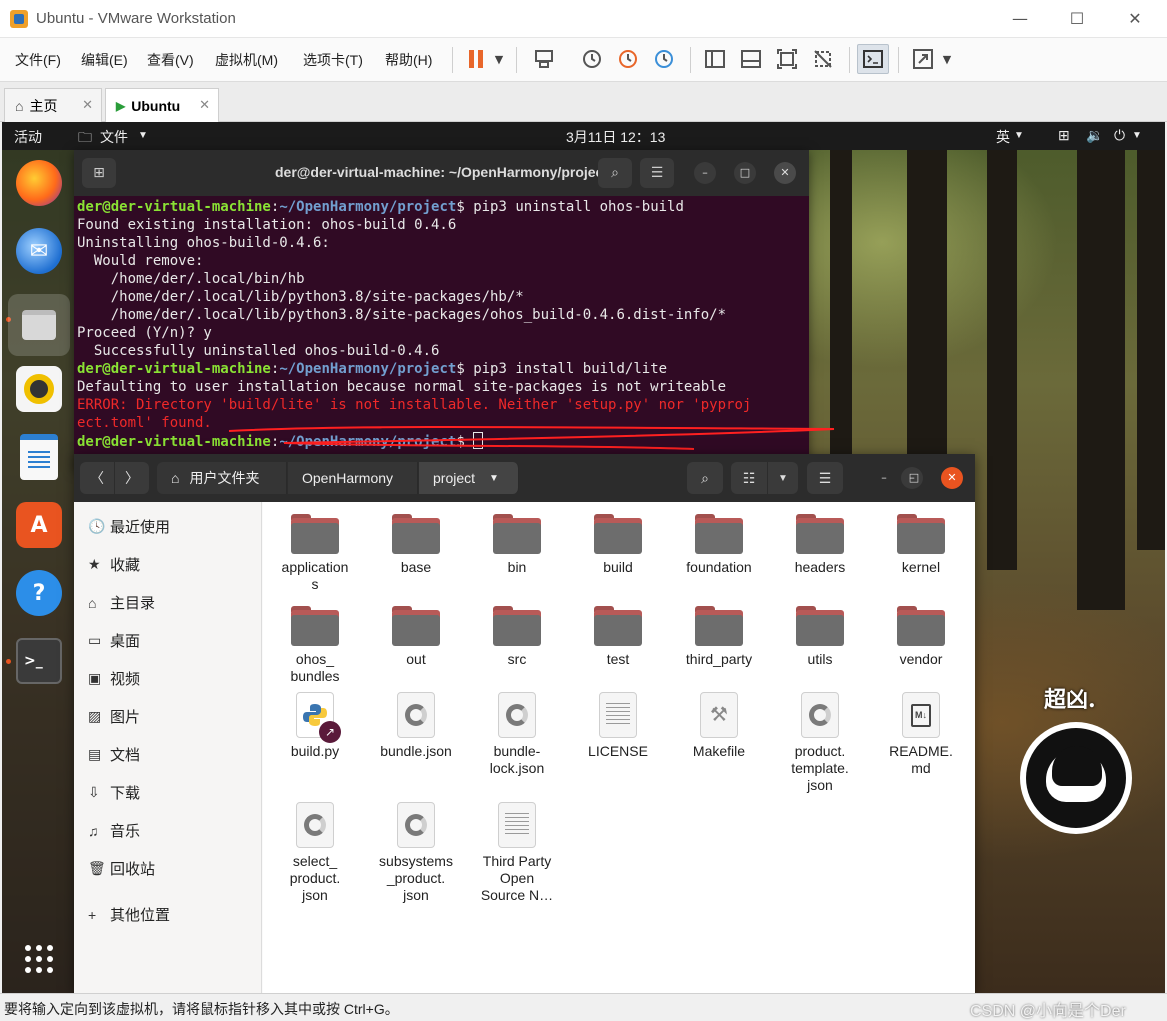 The image size is (1167, 1021). I want to click on terminal-icon: >_, so click(39, 661).